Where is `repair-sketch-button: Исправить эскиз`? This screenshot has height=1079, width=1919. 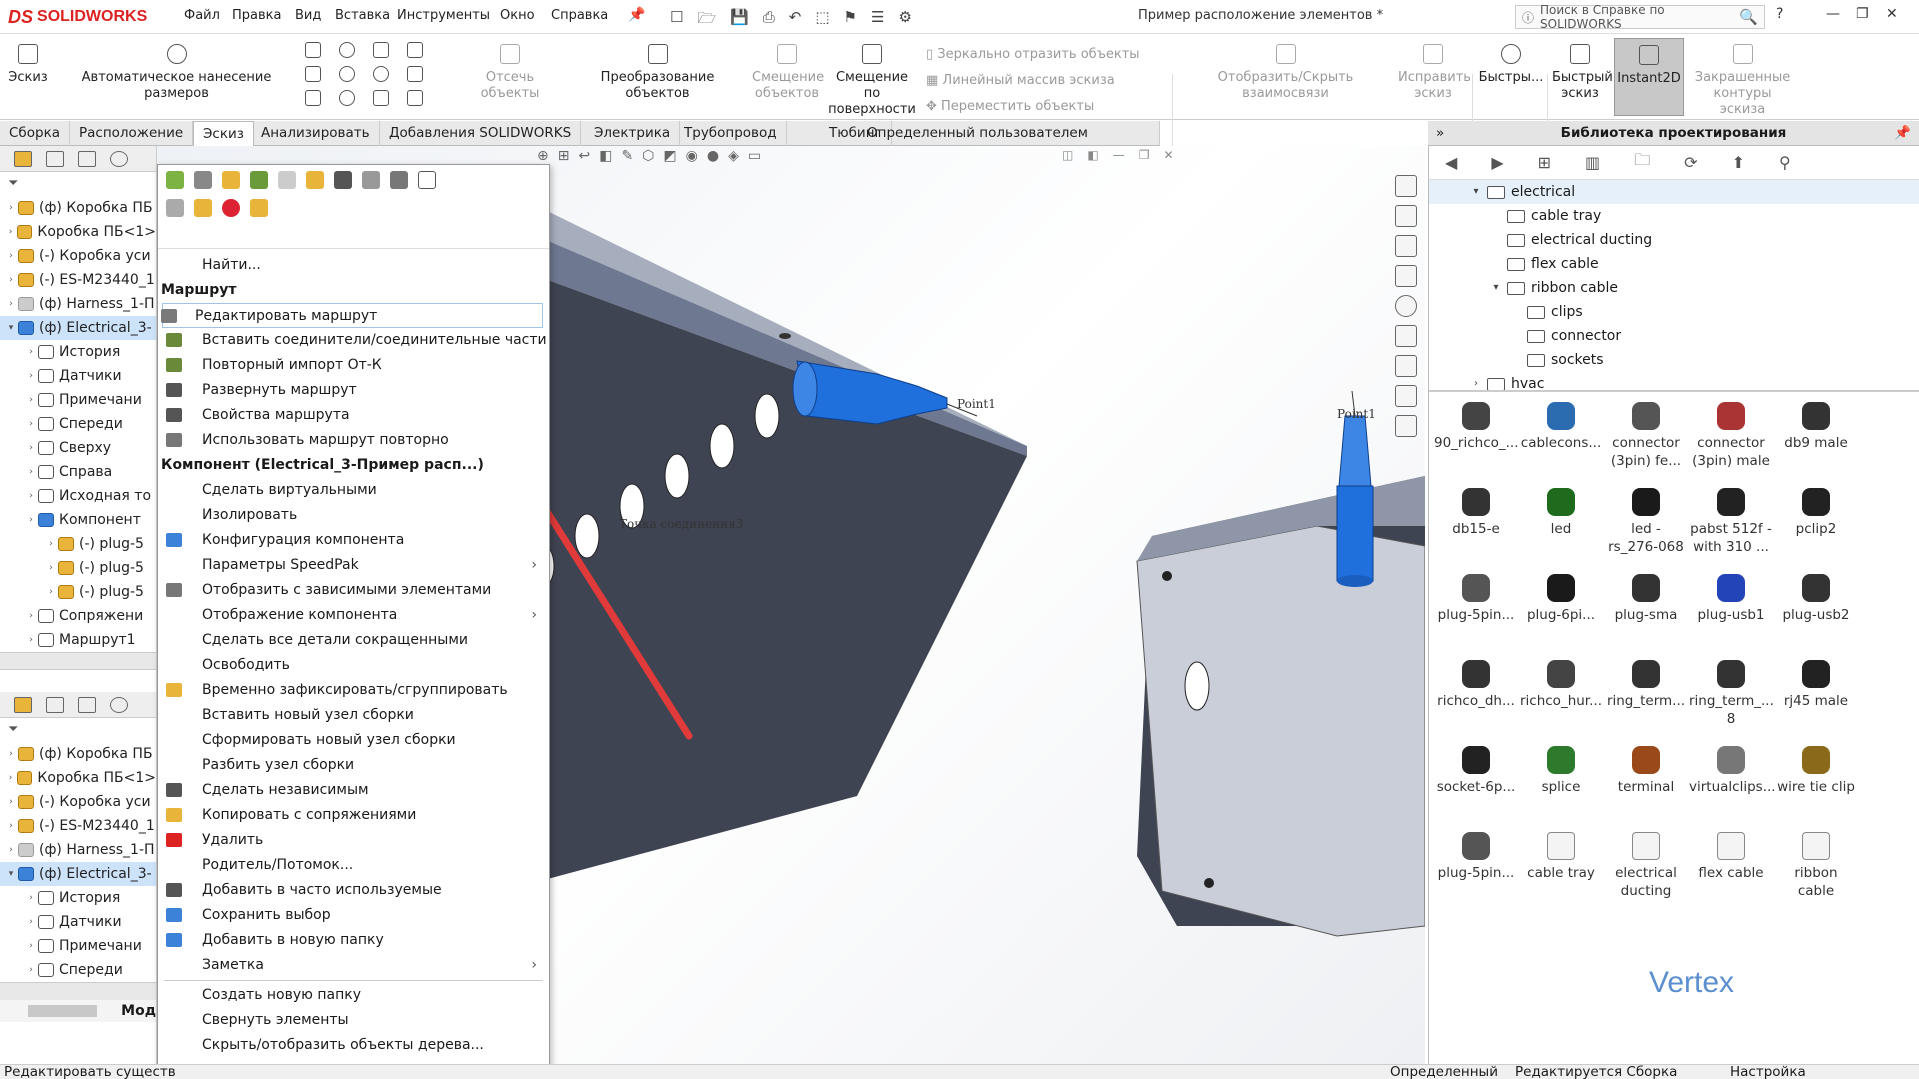 repair-sketch-button: Исправить эскиз is located at coordinates (1434, 73).